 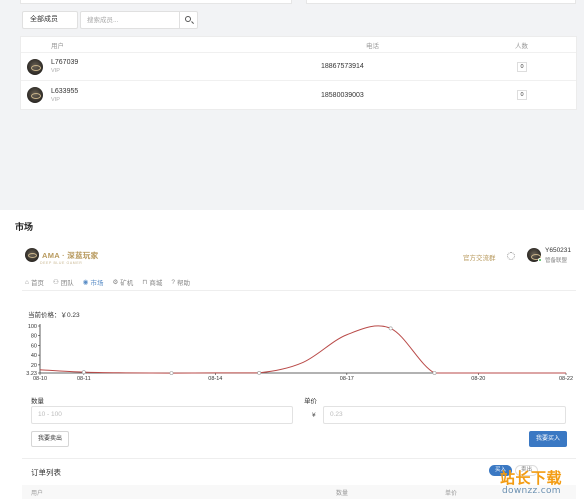 What do you see at coordinates (84, 379) in the screenshot?
I see `x-tick-label: 08-11` at bounding box center [84, 379].